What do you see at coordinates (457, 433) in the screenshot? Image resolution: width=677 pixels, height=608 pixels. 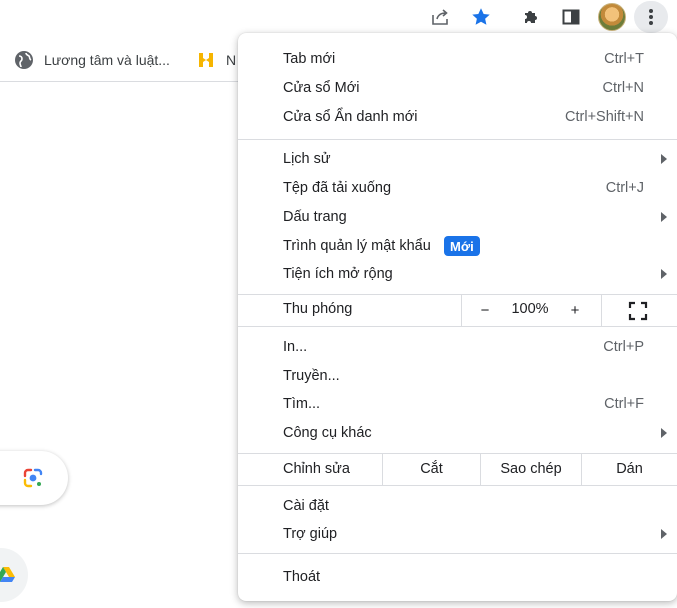 I see `menu-item-more-tools: Công cụ khác` at bounding box center [457, 433].